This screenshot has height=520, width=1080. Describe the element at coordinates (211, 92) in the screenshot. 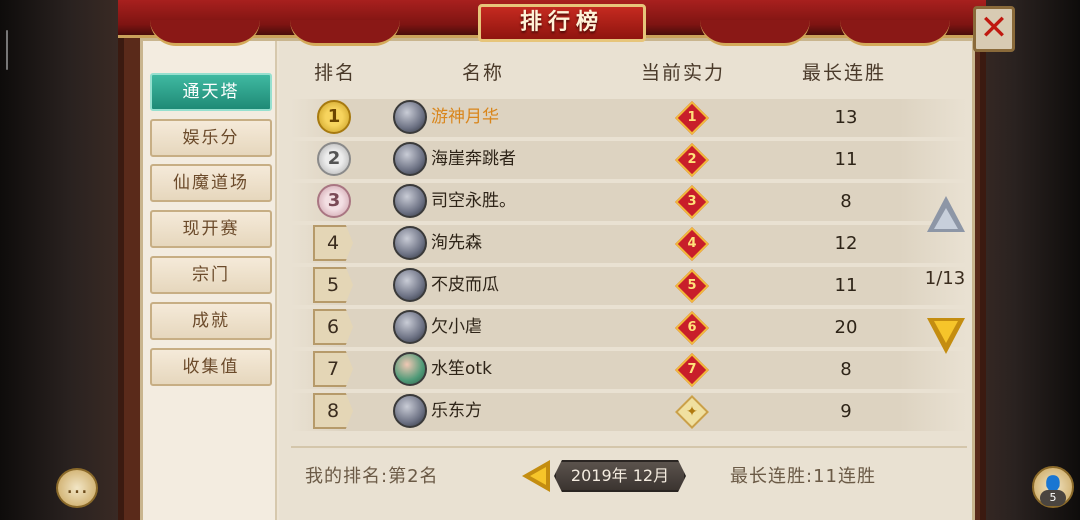

I see `sidebar-item-tongtianta: 通天塔` at that location.